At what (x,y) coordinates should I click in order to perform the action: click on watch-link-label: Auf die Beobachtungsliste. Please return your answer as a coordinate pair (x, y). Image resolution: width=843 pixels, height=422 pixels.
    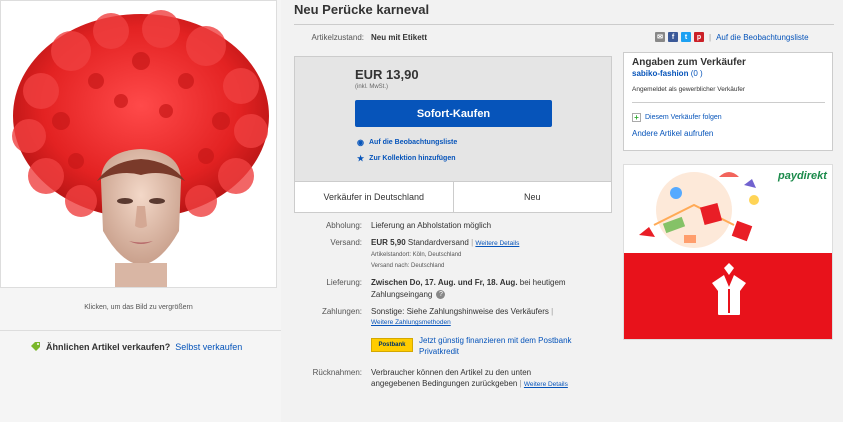
    Looking at the image, I should click on (413, 142).